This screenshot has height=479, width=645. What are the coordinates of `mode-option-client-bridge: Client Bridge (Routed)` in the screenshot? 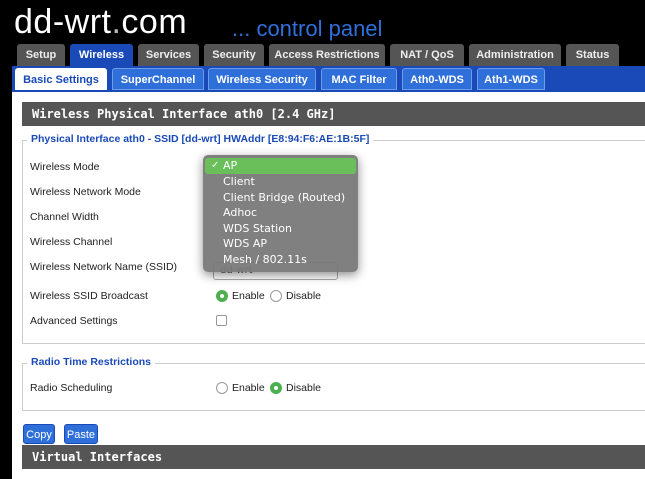 It's located at (280, 198).